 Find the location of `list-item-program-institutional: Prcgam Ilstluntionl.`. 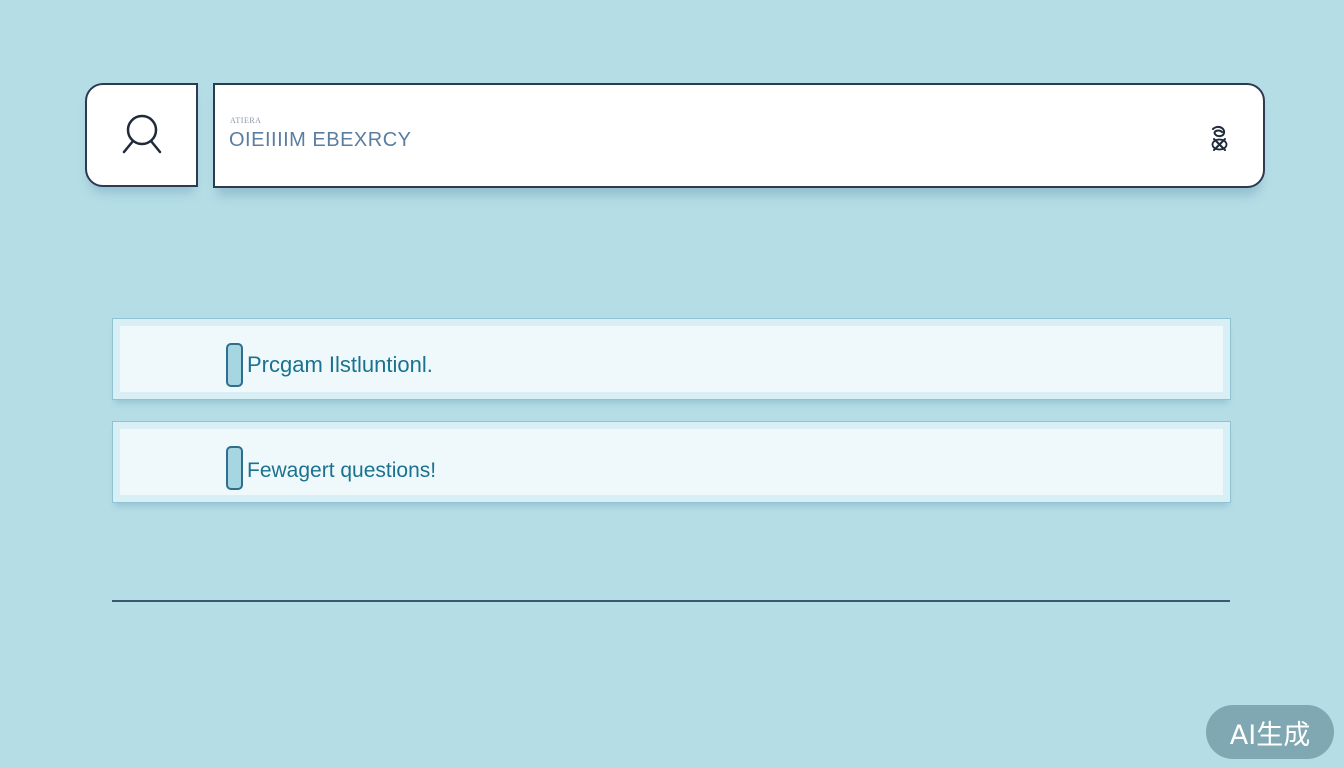

list-item-program-institutional: Prcgam Ilstluntionl. is located at coordinates (671, 359).